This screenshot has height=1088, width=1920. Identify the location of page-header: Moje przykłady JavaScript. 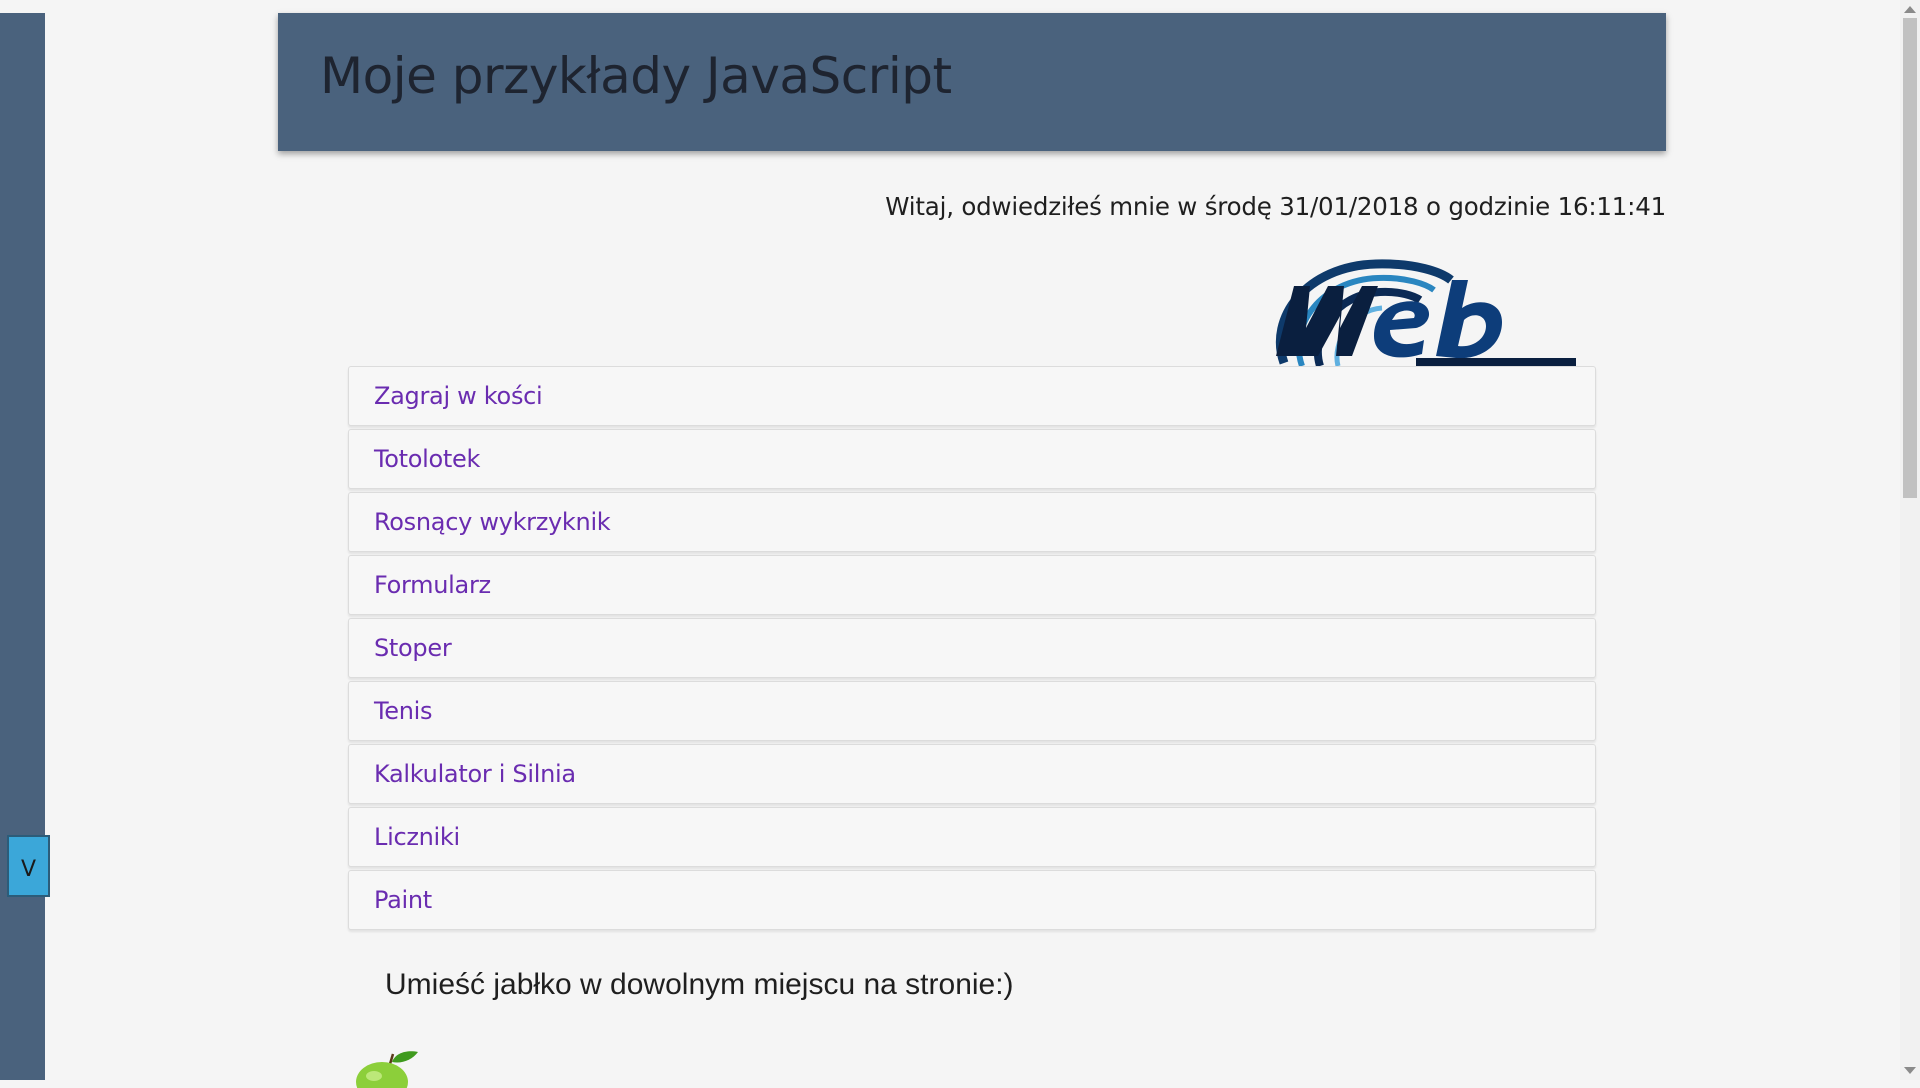
(972, 82).